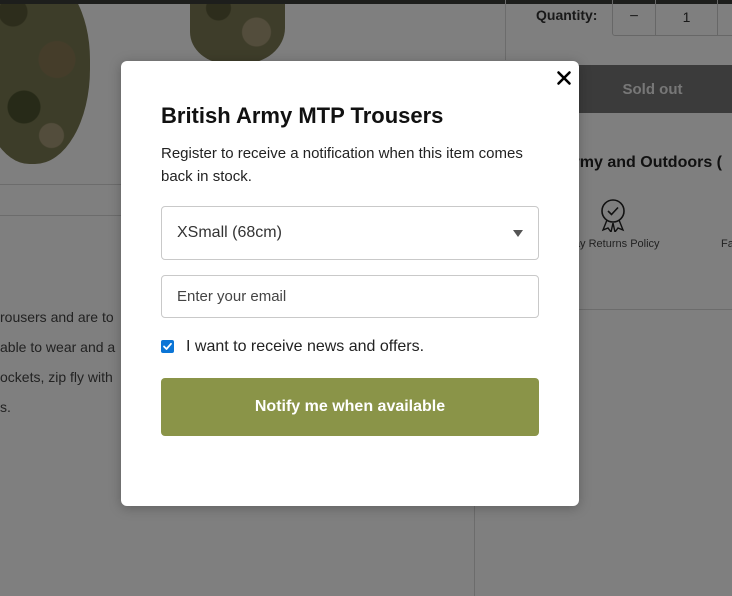 Image resolution: width=732 pixels, height=596 pixels. I want to click on close-icon, so click(564, 78).